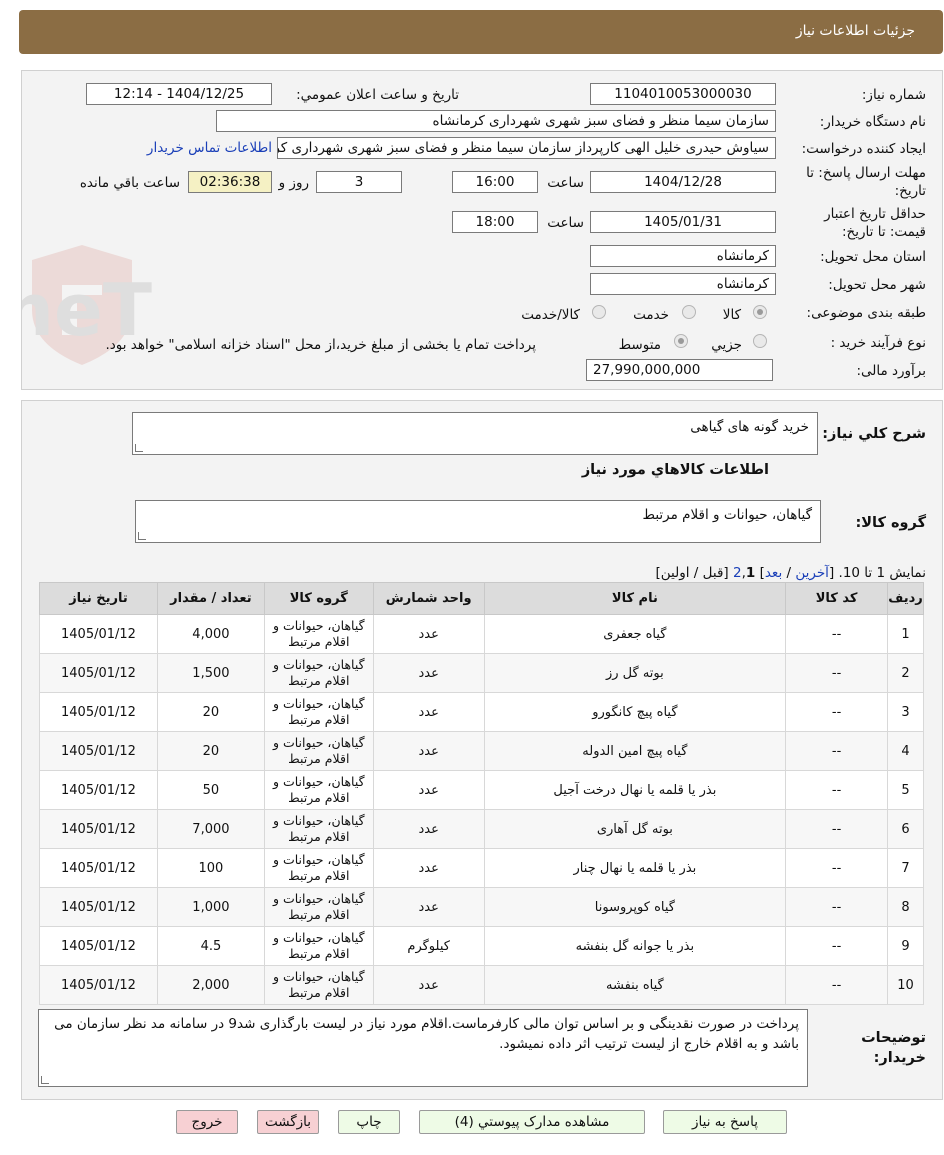  I want to click on col-index: رديف, so click(905, 598).